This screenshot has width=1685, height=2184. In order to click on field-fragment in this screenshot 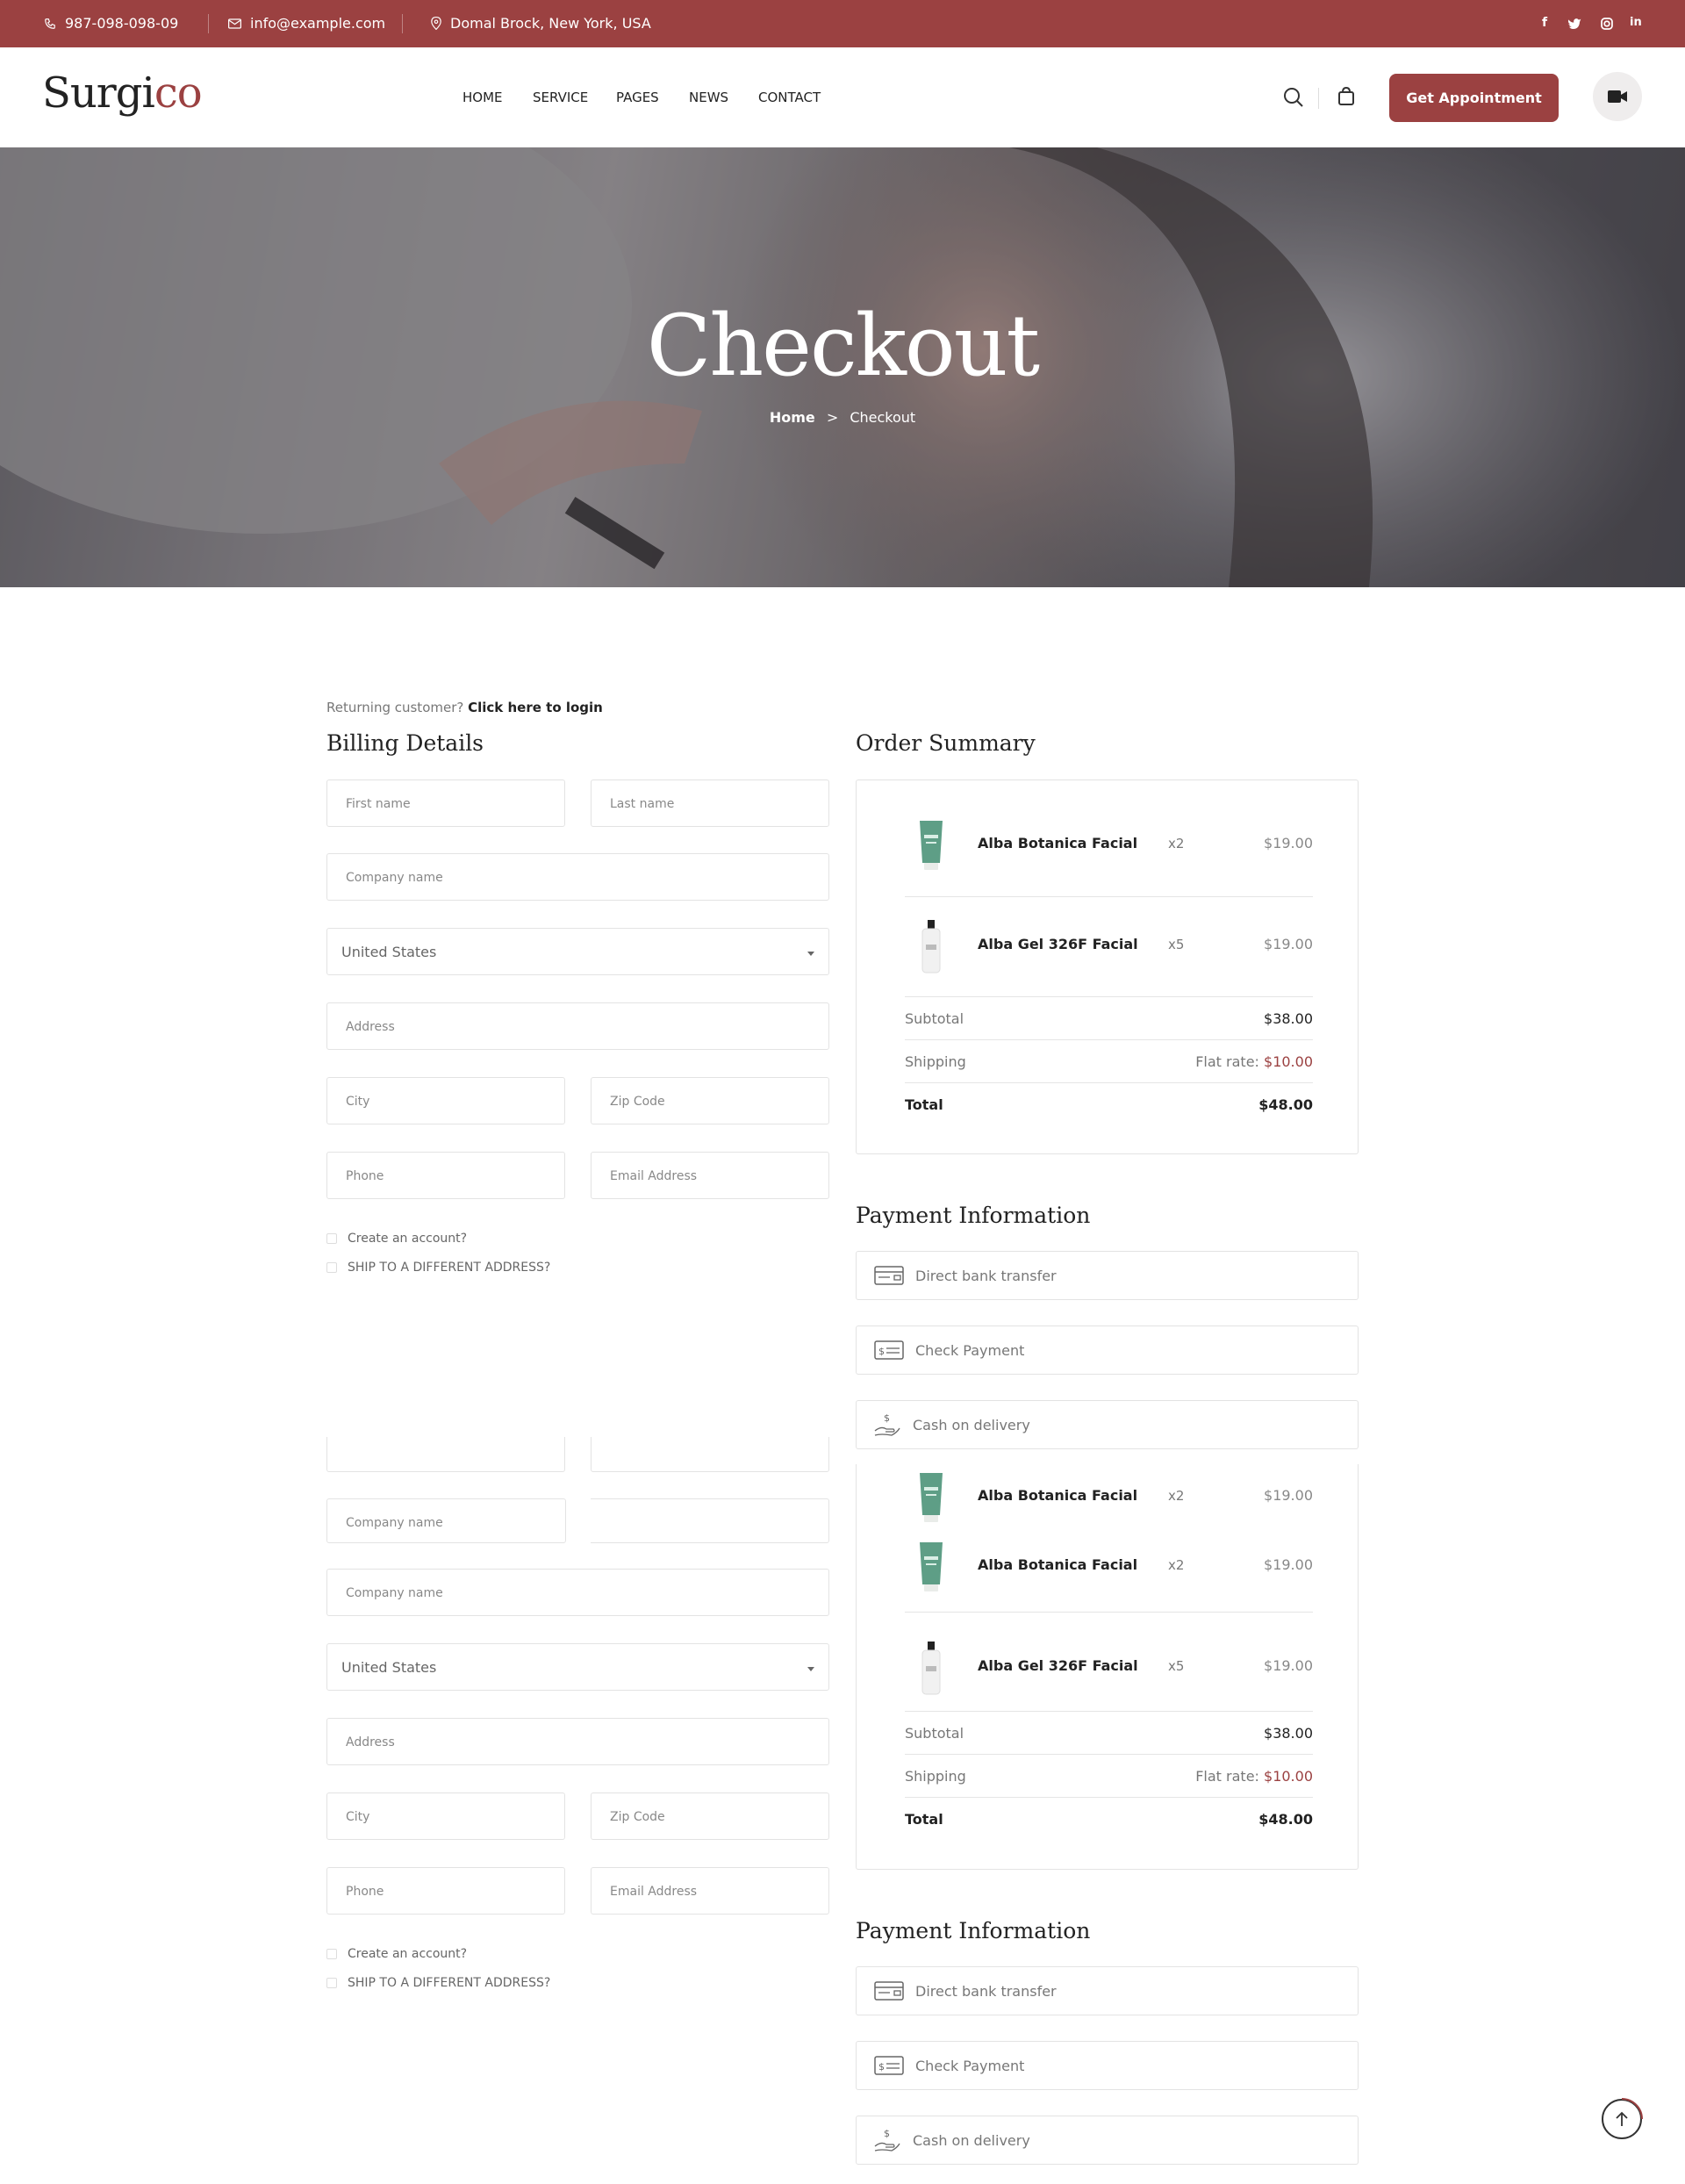, I will do `click(710, 1520)`.